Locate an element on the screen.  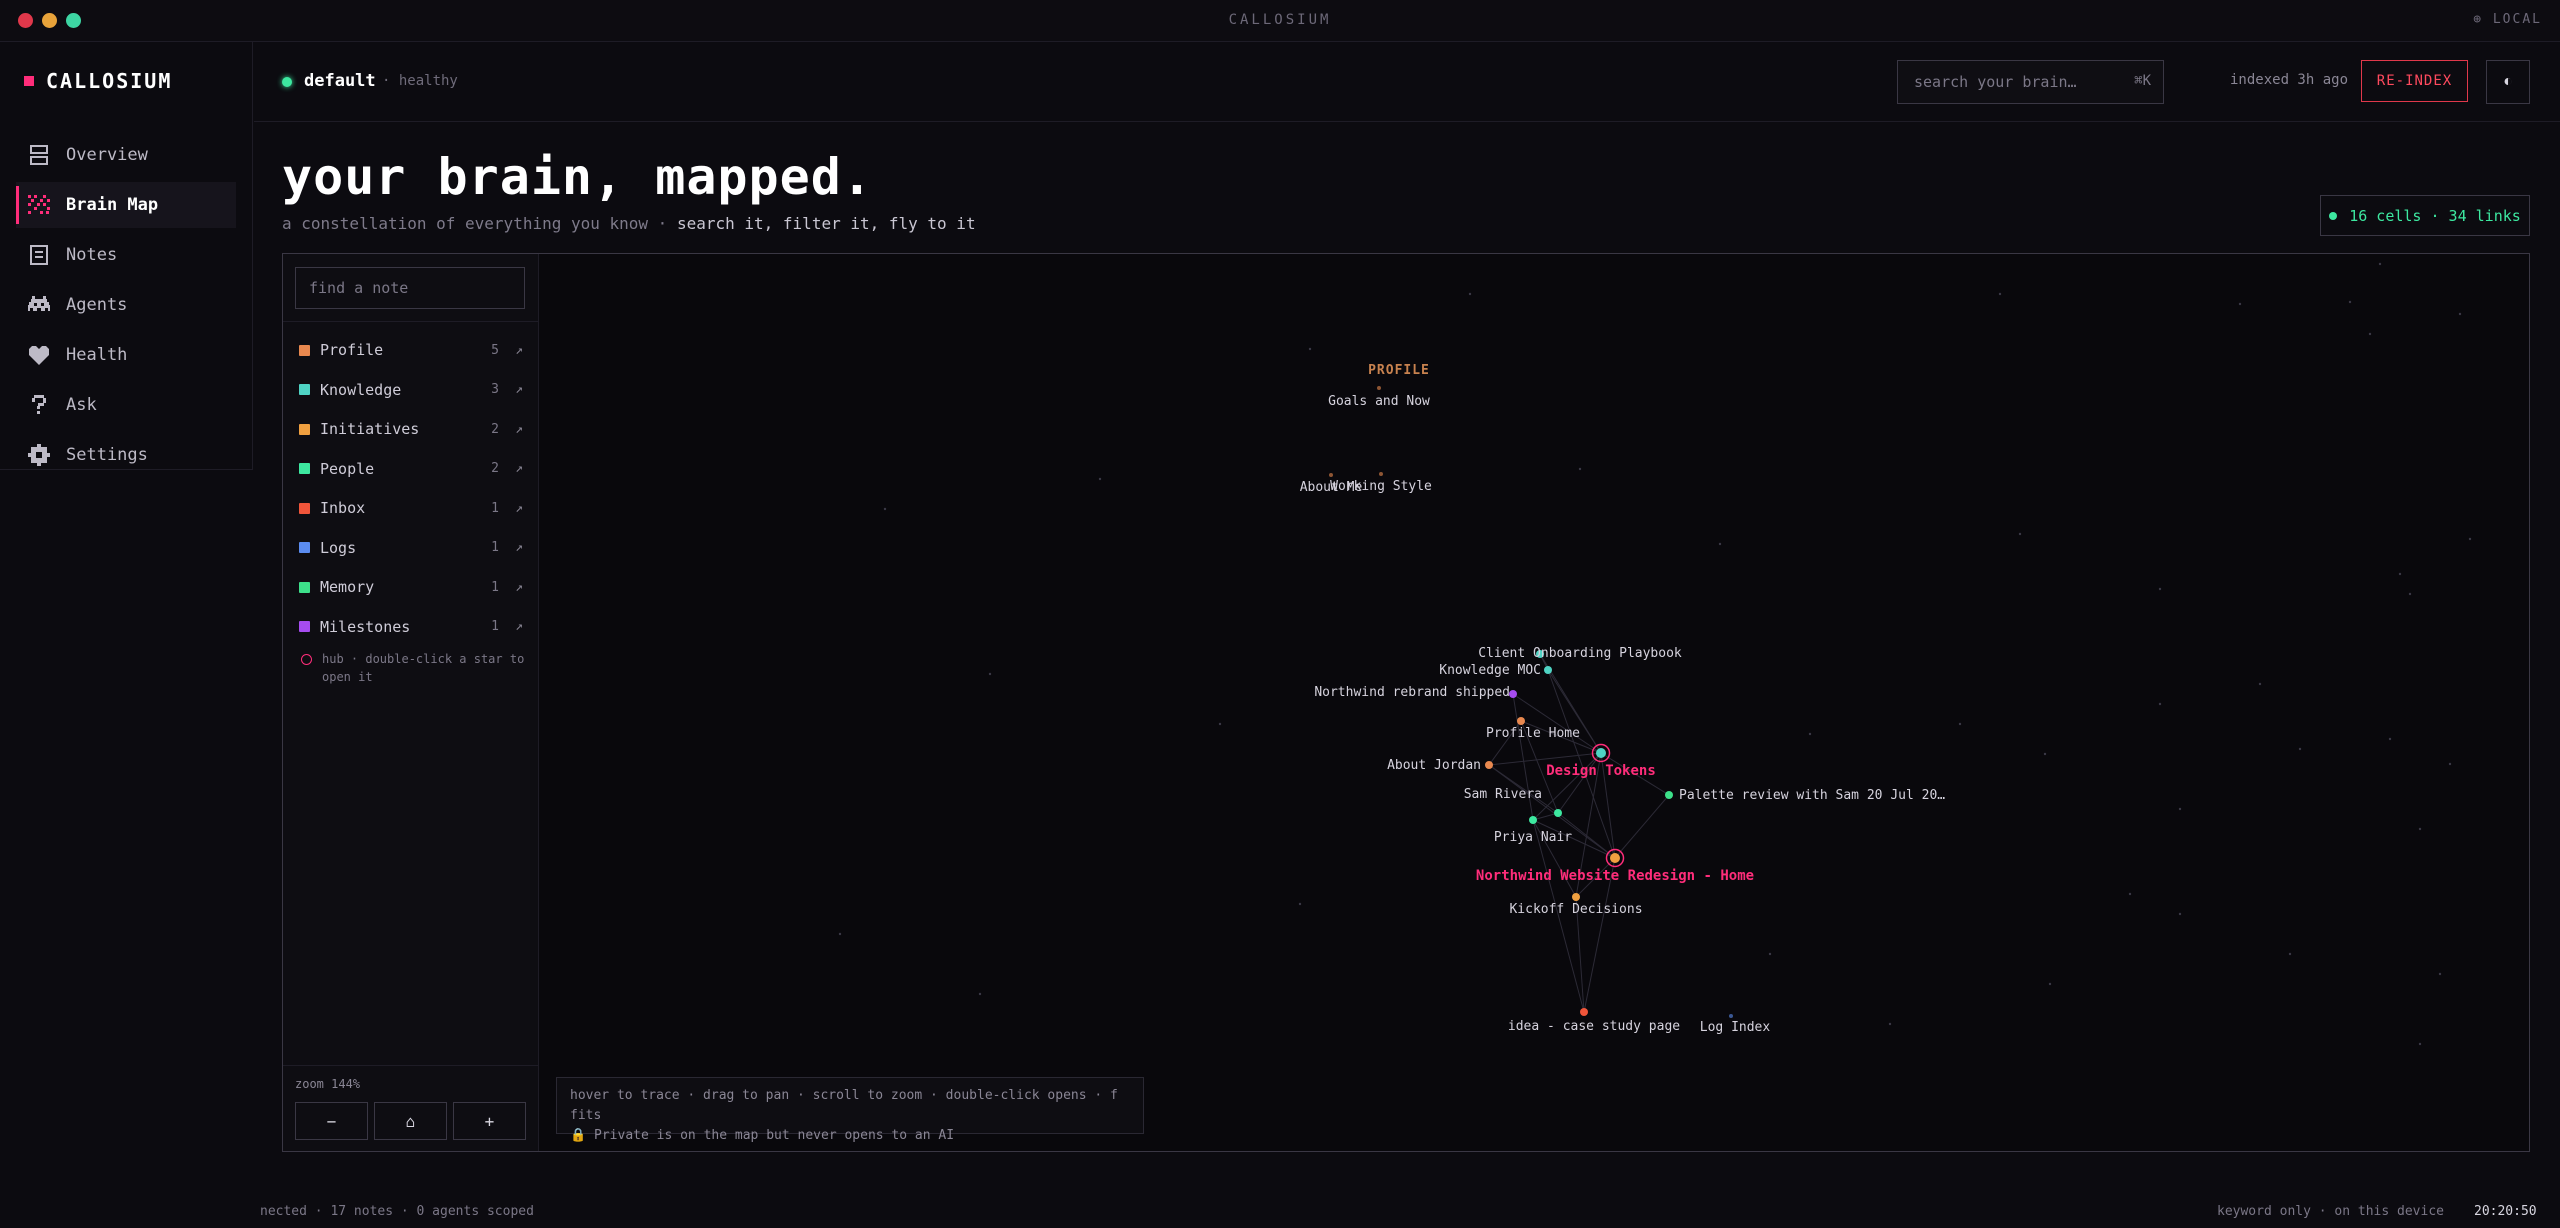
brand: CALLOSIUM is located at coordinates (98, 81).